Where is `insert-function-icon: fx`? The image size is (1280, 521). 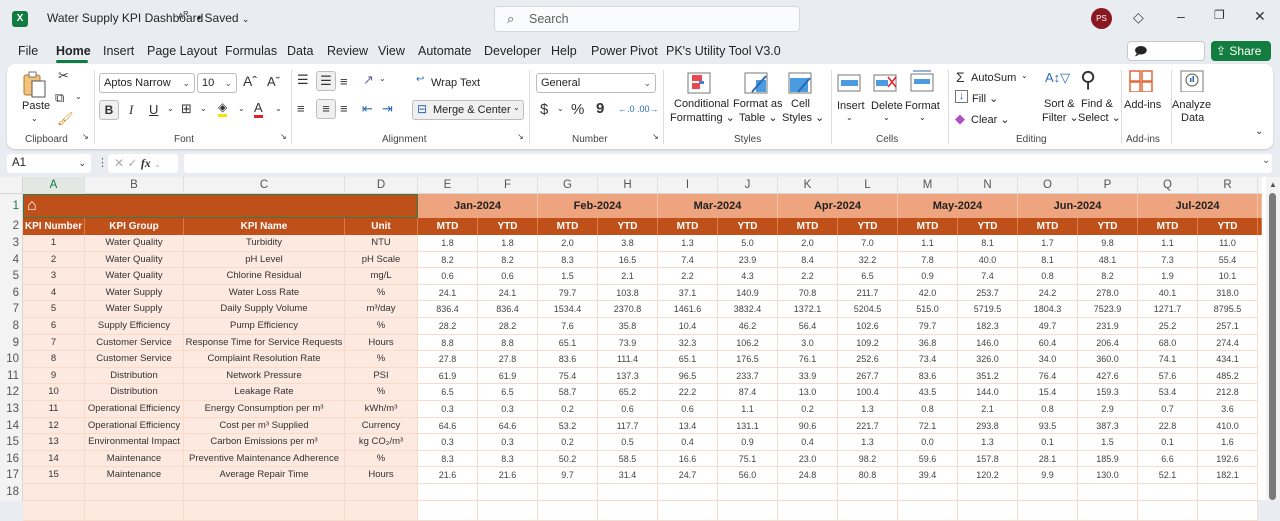 insert-function-icon: fx is located at coordinates (146, 163).